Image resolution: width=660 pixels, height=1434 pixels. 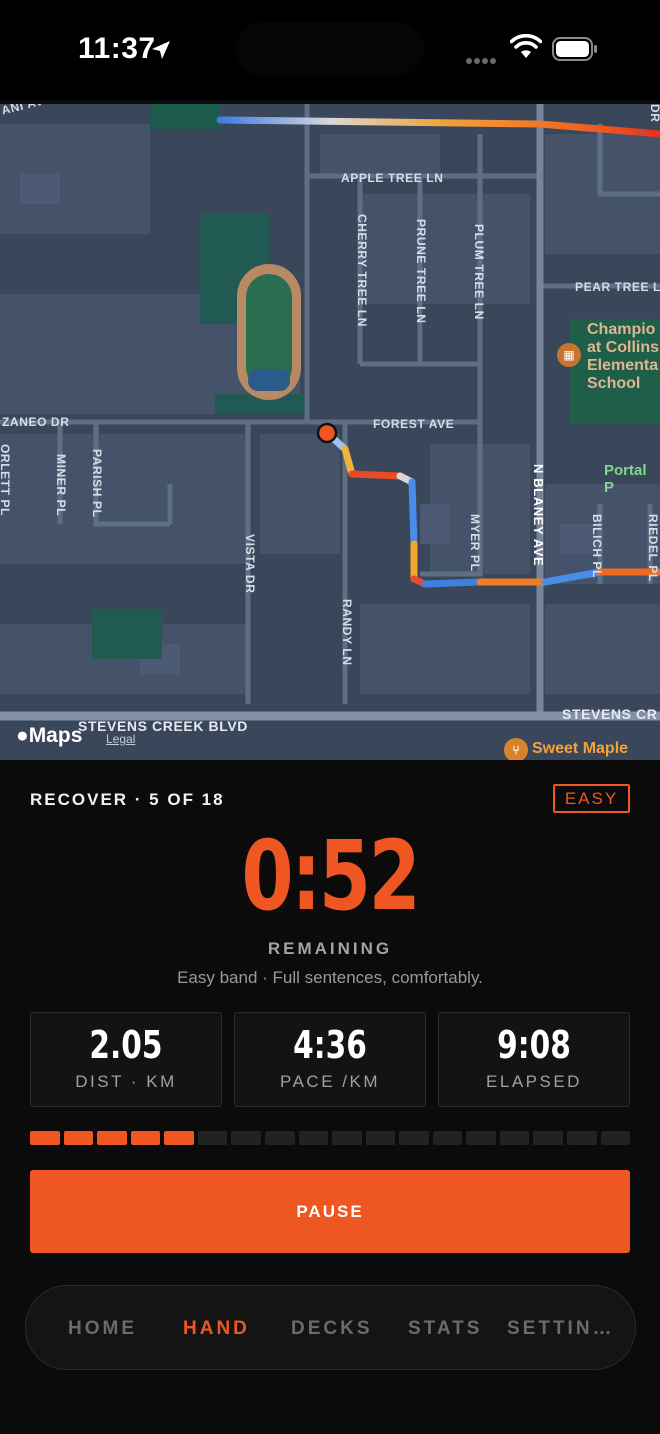 I want to click on poi-school-line: Elementa, so click(x=623, y=365).